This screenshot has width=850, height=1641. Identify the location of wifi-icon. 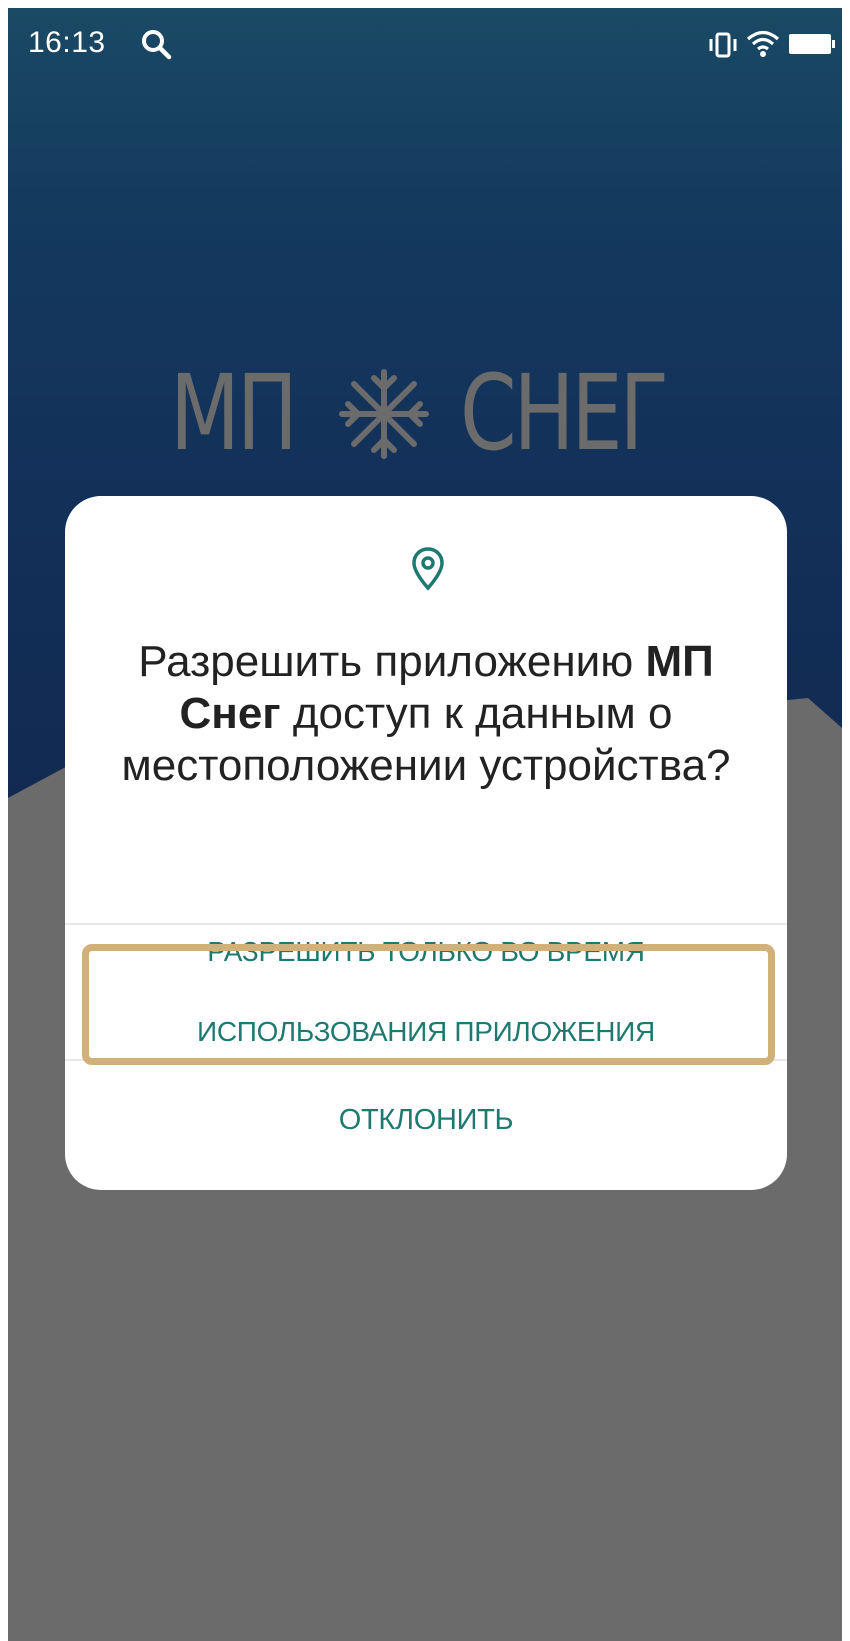
(763, 43).